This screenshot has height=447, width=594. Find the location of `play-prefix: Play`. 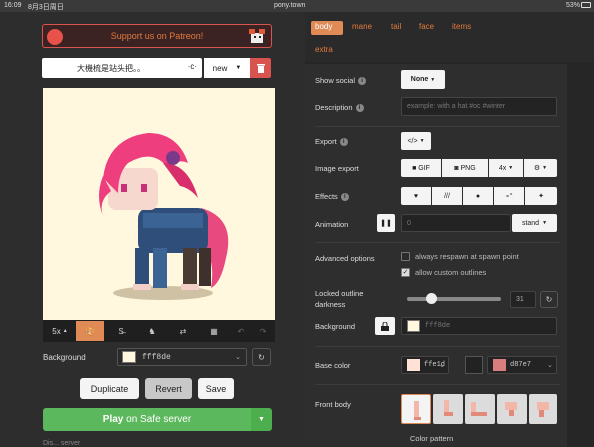

play-prefix: Play is located at coordinates (113, 419).